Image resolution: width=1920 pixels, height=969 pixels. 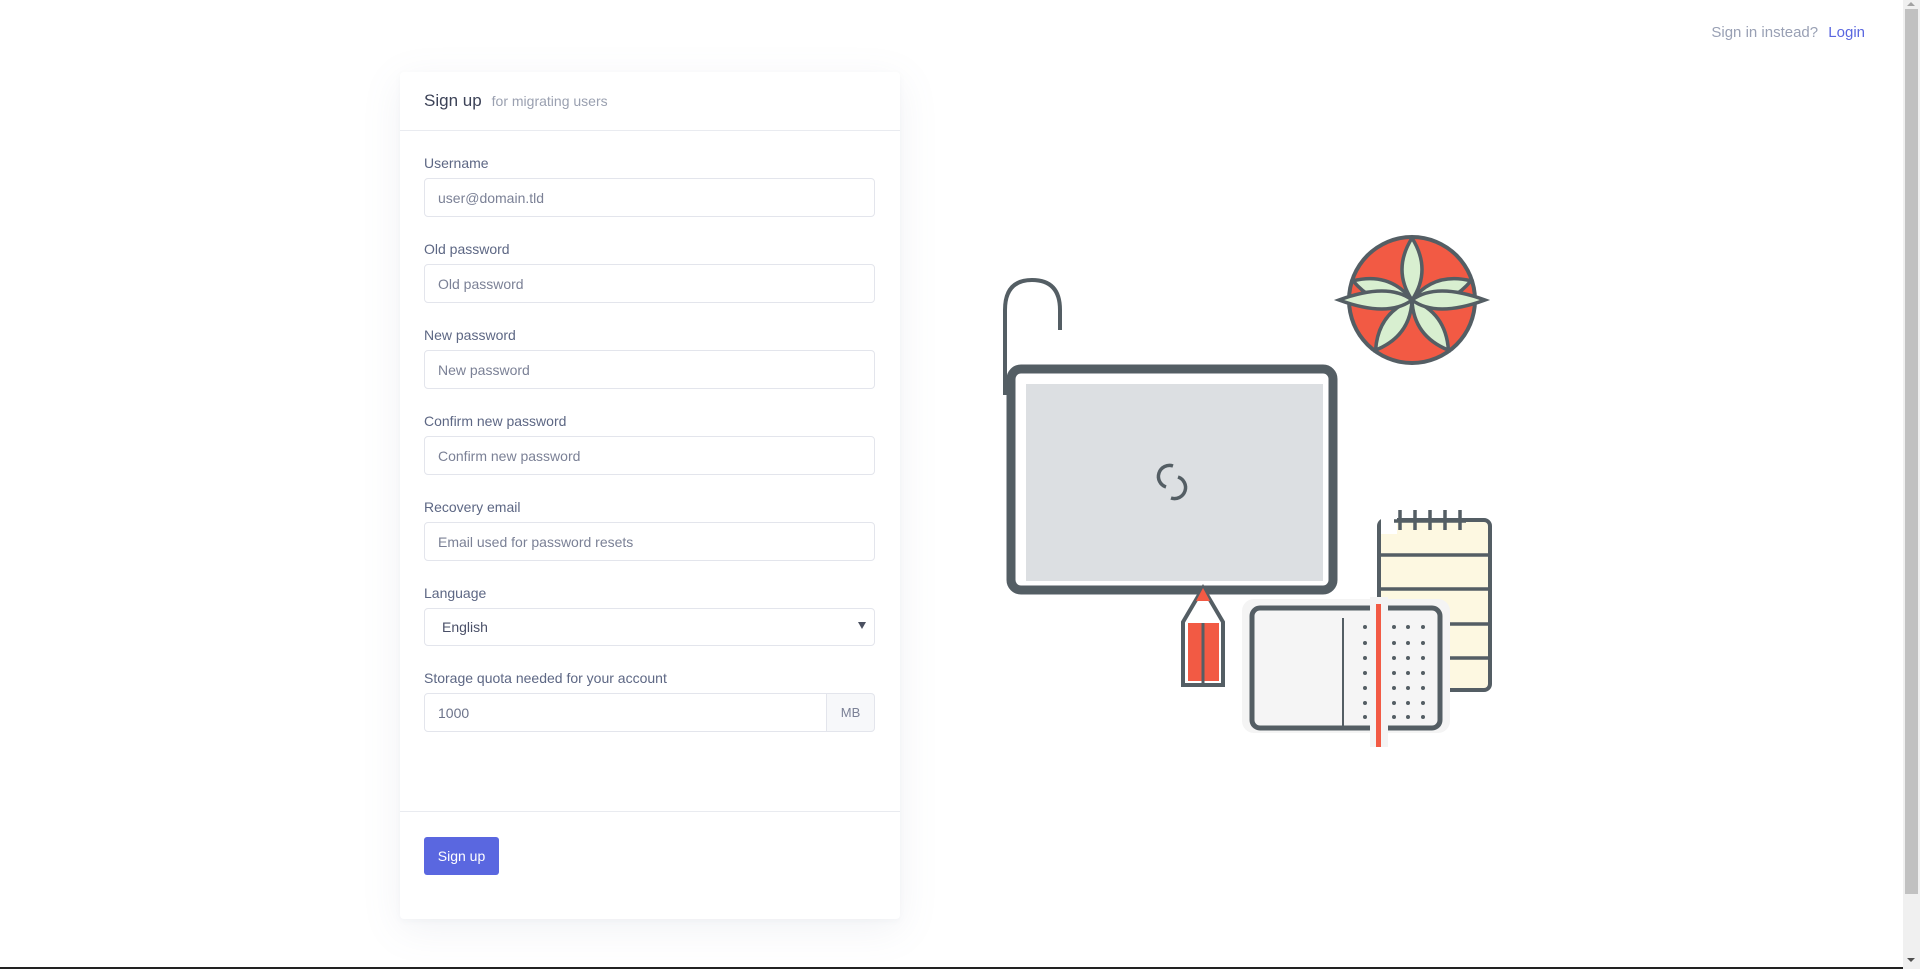 I want to click on card-footer: Sign up, so click(x=650, y=856).